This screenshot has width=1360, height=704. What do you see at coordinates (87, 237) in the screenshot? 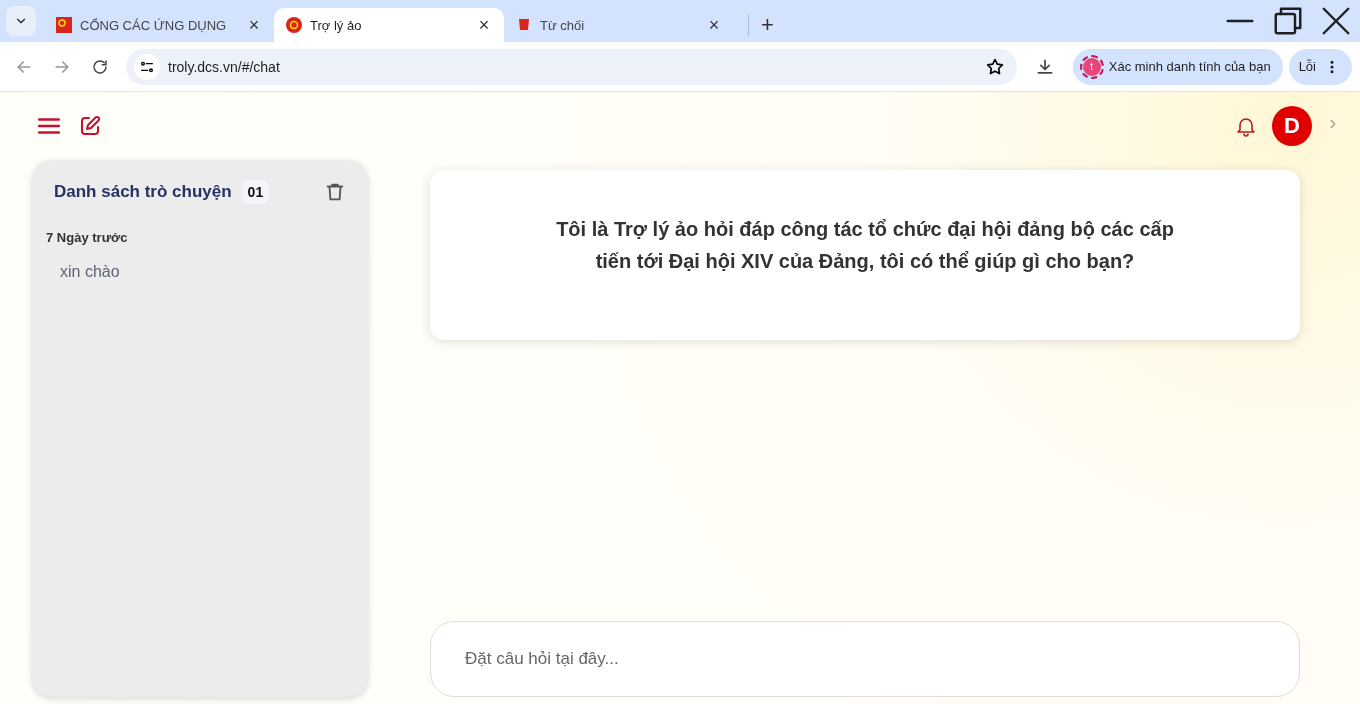
I see `date-group-label: 7 Ngày trước` at bounding box center [87, 237].